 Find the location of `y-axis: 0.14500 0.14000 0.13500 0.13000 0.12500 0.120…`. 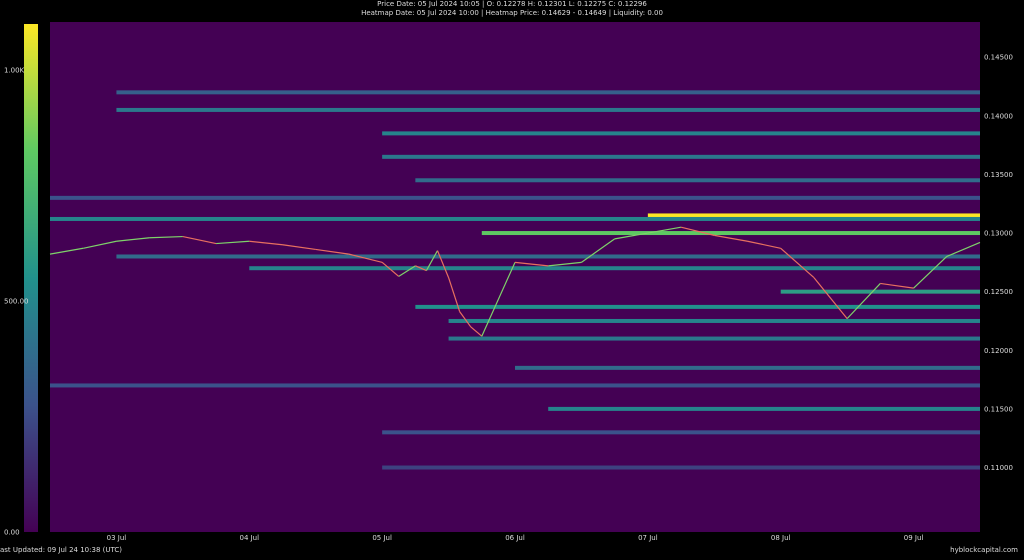

y-axis: 0.14500 0.14000 0.13500 0.13000 0.12500 0.120… is located at coordinates (998, 263).